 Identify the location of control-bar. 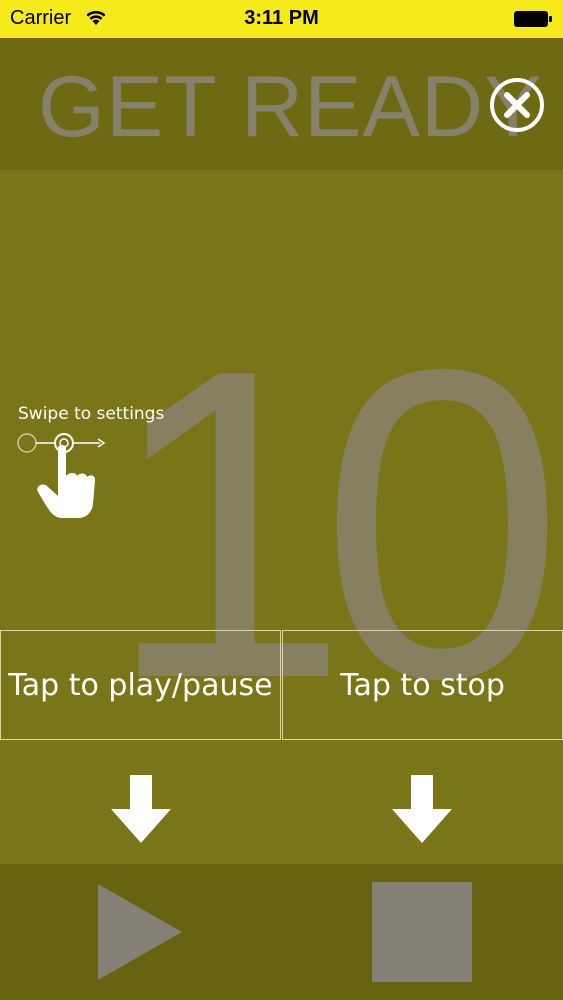
(281, 932).